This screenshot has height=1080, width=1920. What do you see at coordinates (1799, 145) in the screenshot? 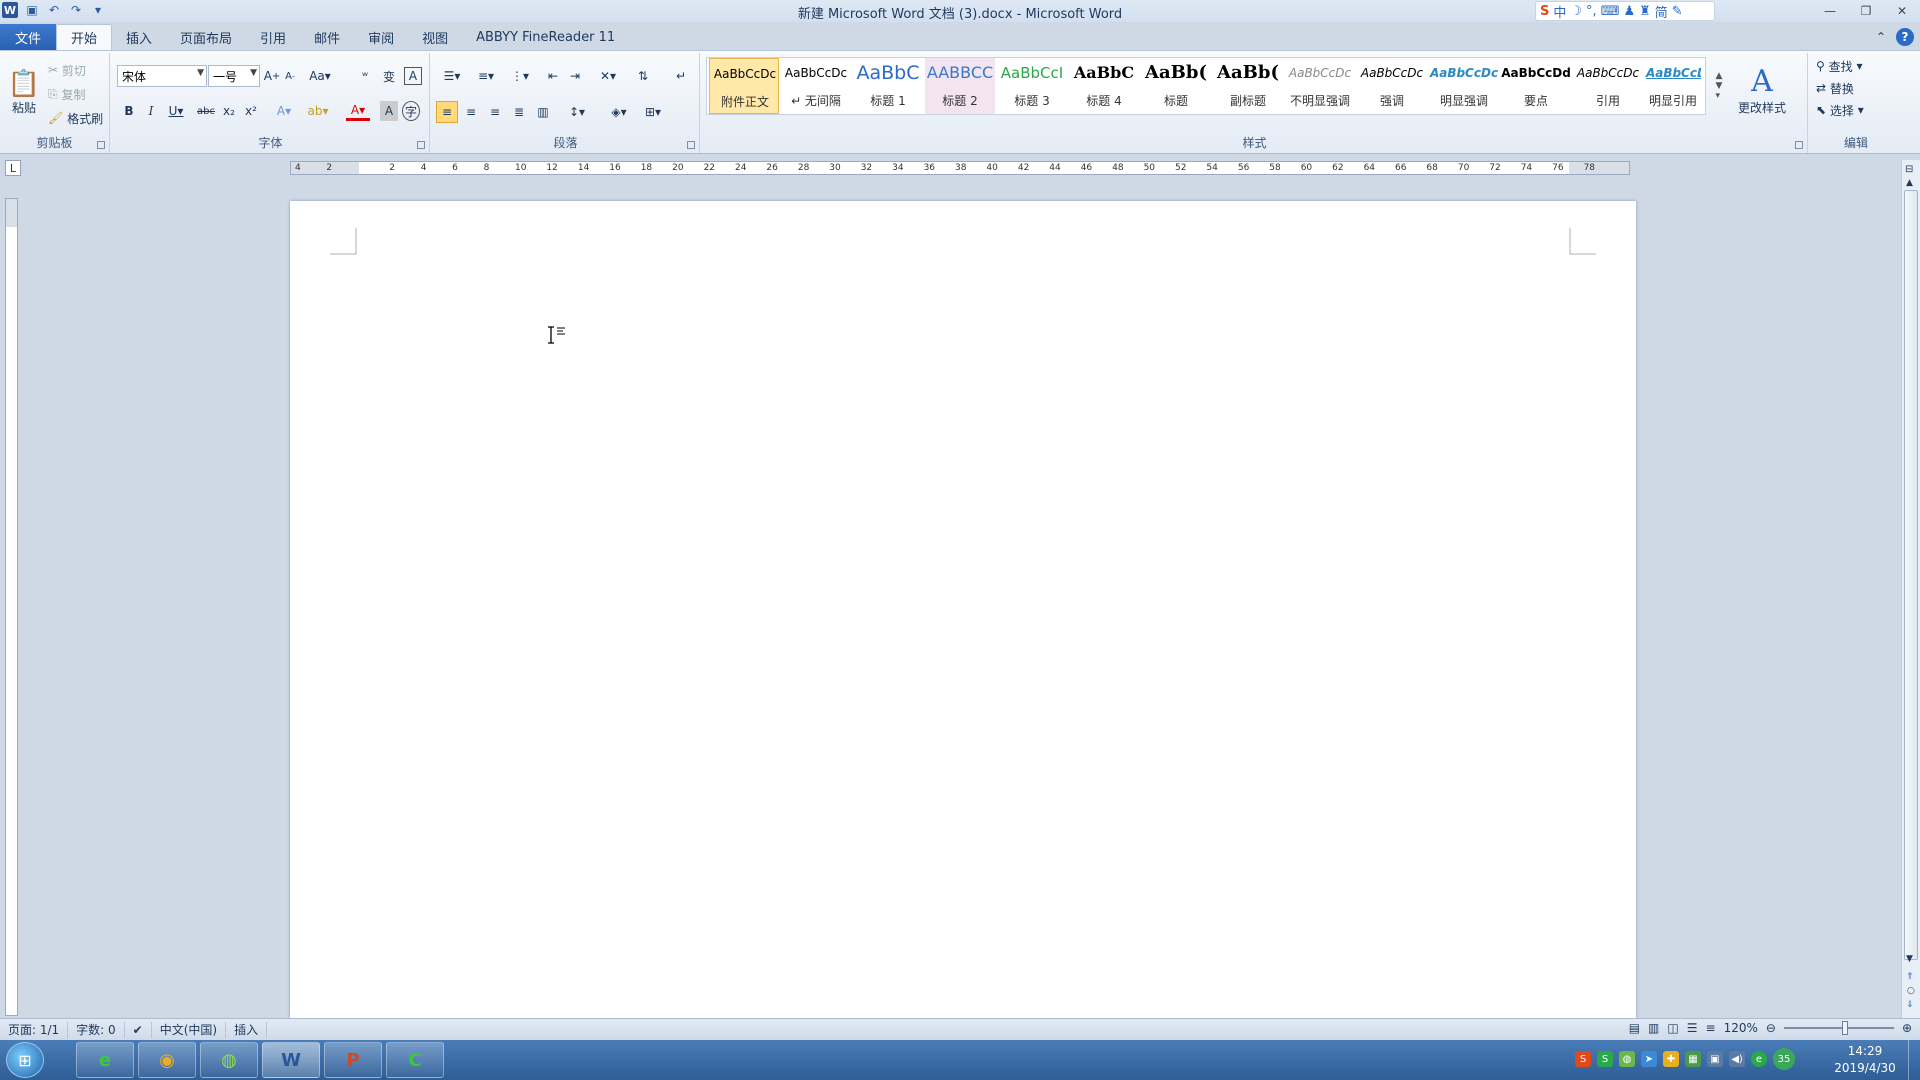
I see `styles-launcher-icon` at bounding box center [1799, 145].